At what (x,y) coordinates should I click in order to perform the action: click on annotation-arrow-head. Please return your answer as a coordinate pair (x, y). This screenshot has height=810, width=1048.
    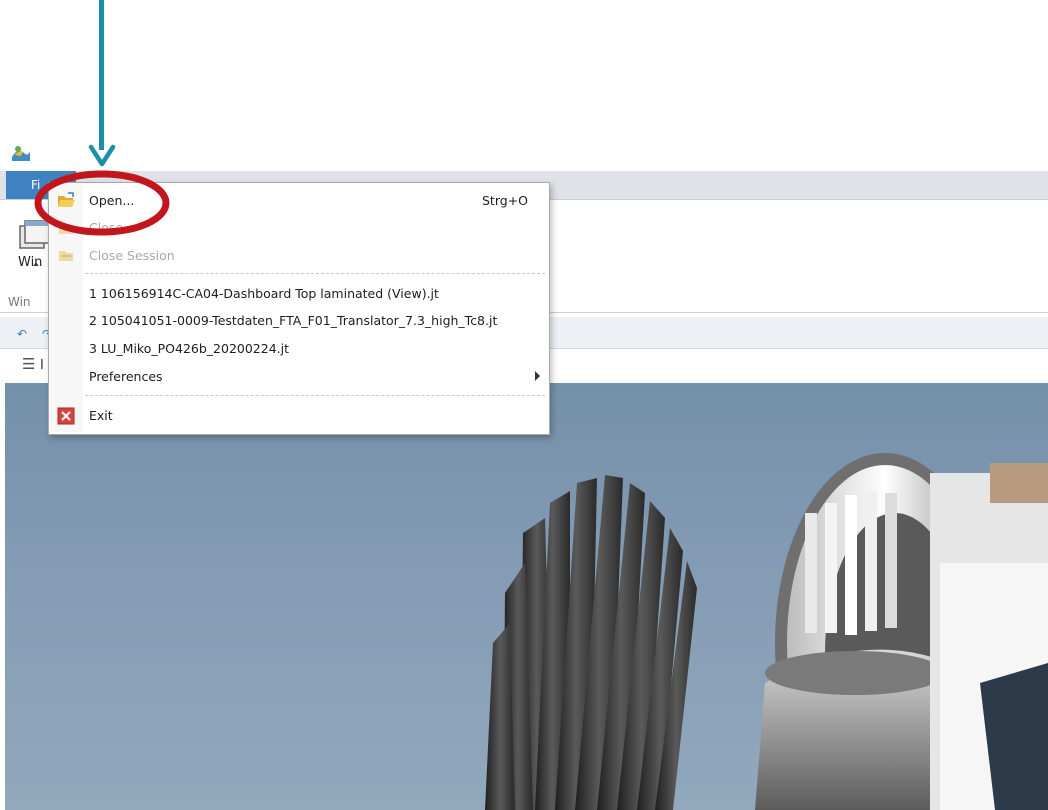
    Looking at the image, I should click on (102, 155).